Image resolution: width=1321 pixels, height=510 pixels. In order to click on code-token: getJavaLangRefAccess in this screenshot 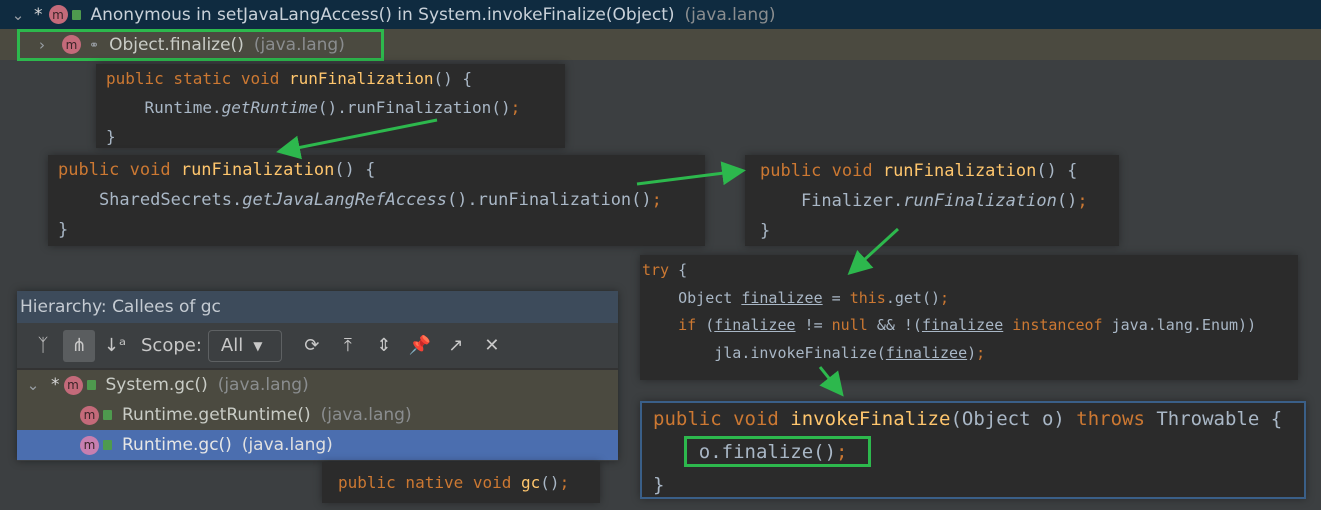, I will do `click(344, 200)`.